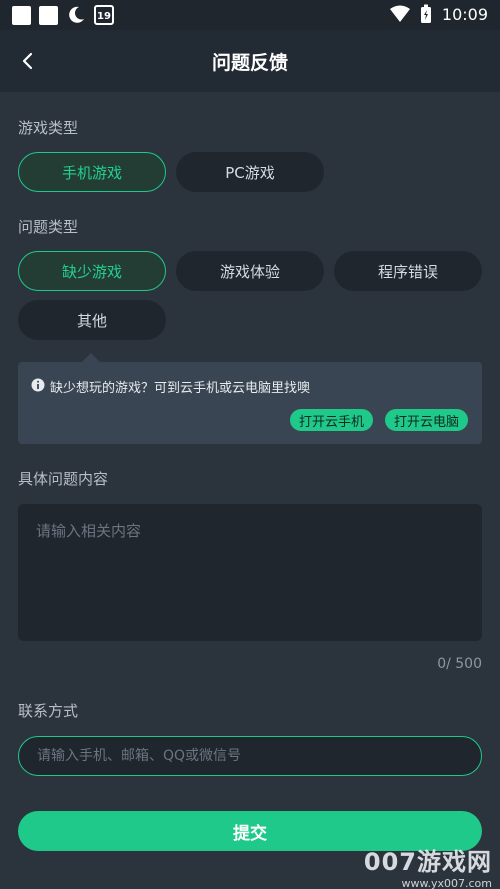 The image size is (500, 889). What do you see at coordinates (438, 14) in the screenshot?
I see `status-right-icons: 10:09` at bounding box center [438, 14].